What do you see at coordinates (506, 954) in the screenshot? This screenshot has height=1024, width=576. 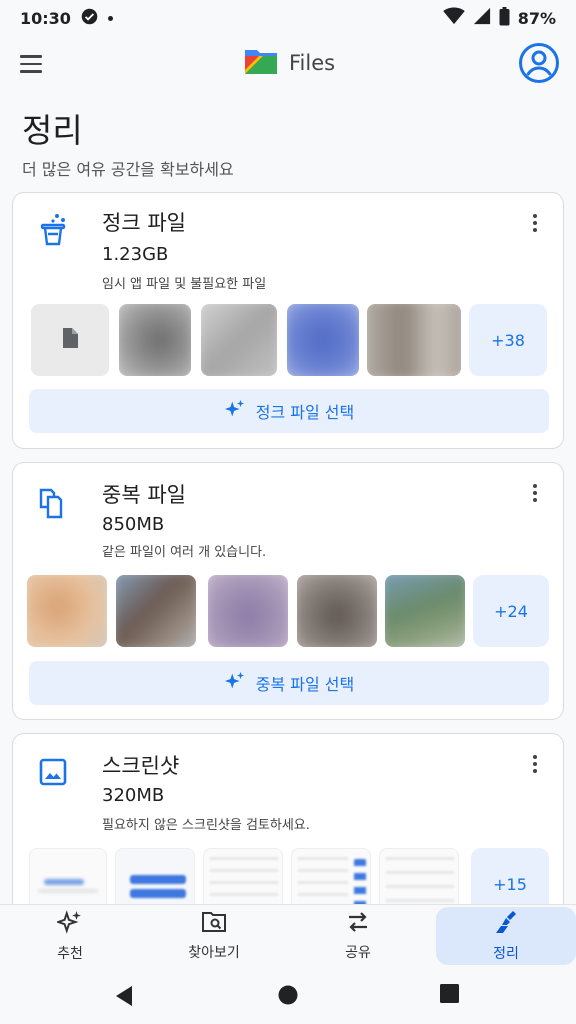 I see `nav-label: 정리` at bounding box center [506, 954].